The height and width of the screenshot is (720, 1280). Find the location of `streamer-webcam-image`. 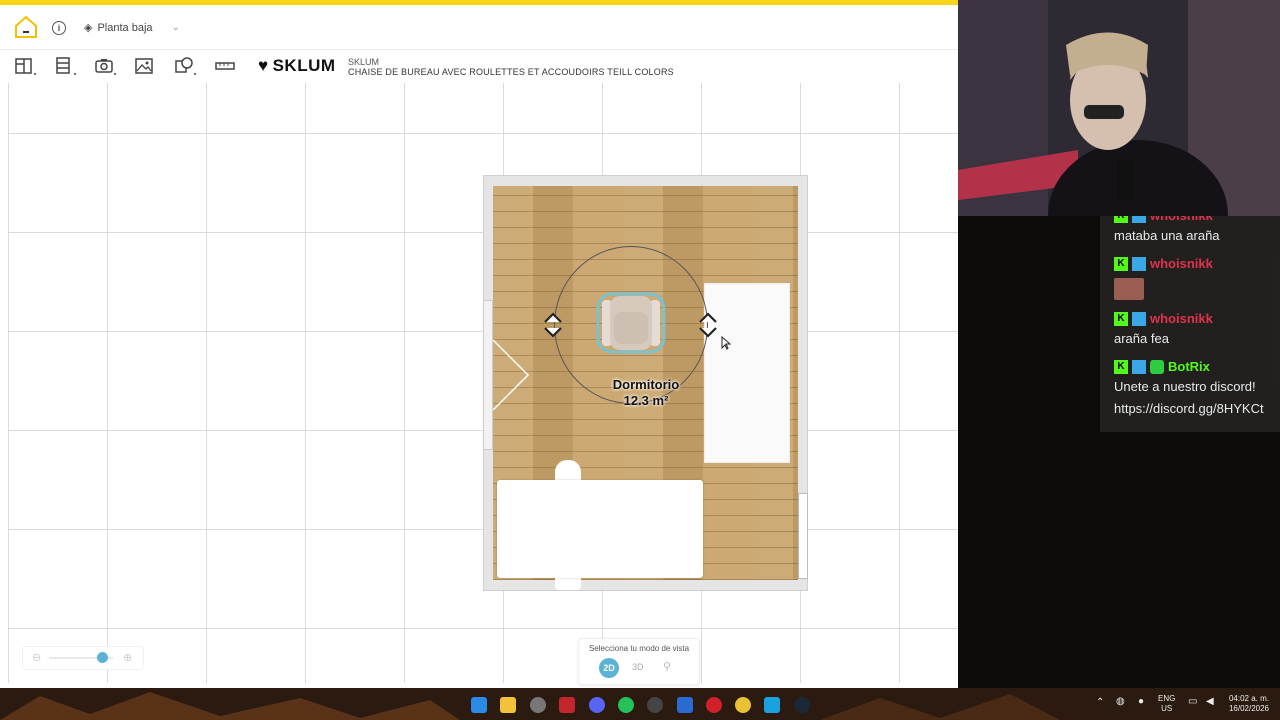

streamer-webcam-image is located at coordinates (1119, 108).